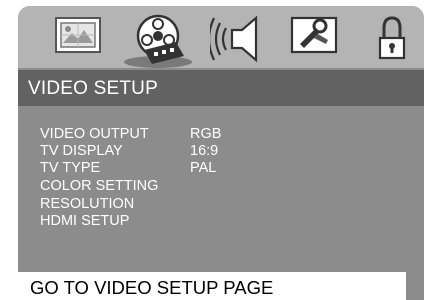  What do you see at coordinates (85, 221) in the screenshot?
I see `menu-item-label: HDMI SETUP` at bounding box center [85, 221].